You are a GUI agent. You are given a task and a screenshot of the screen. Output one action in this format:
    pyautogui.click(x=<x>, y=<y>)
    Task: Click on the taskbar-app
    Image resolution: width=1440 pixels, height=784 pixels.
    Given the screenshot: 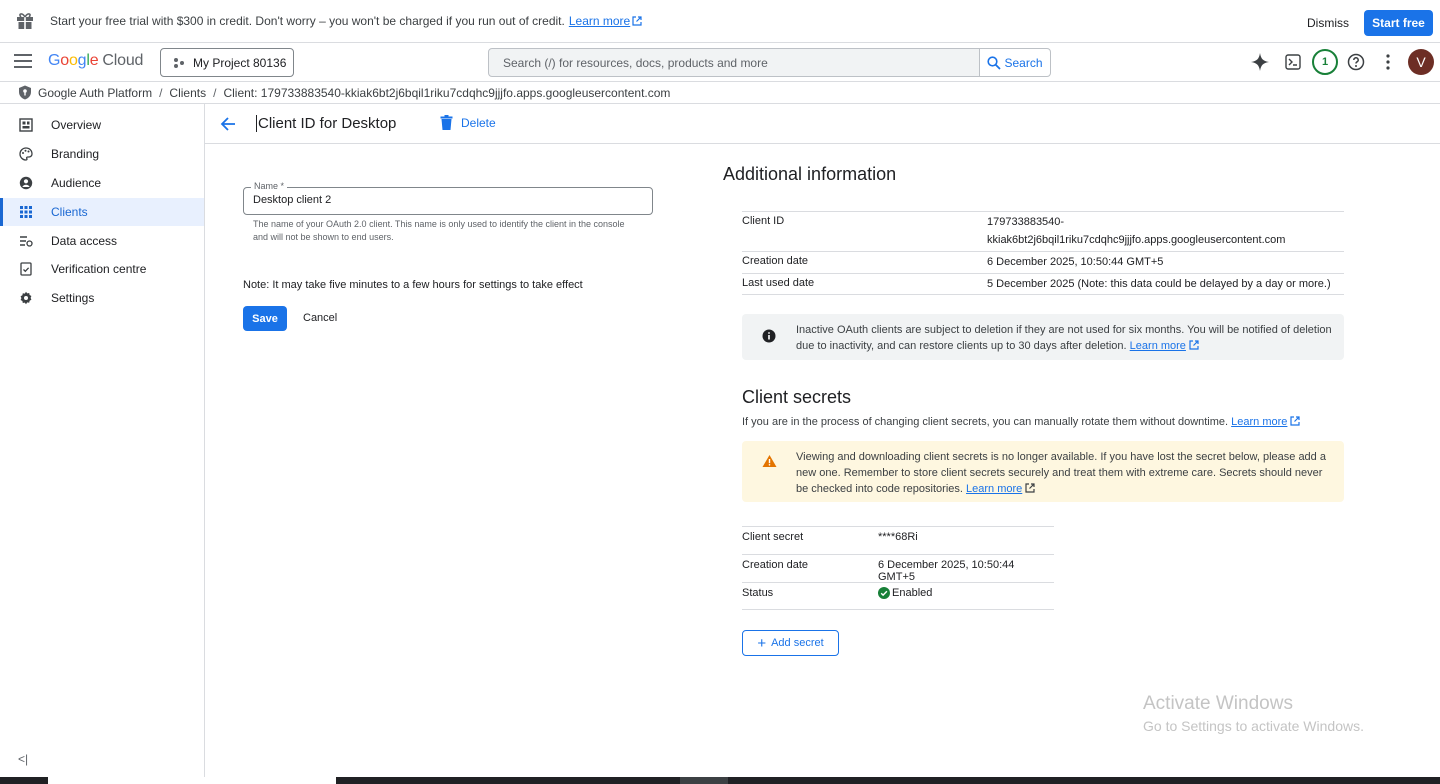 What is the action you would take?
    pyautogui.click(x=704, y=780)
    